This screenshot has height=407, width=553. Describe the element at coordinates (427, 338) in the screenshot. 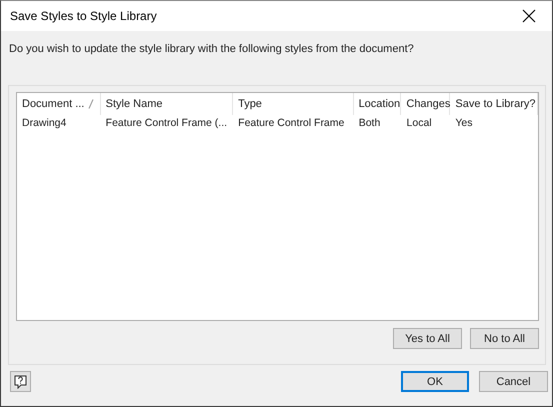

I see `list-button: Yes to All` at that location.